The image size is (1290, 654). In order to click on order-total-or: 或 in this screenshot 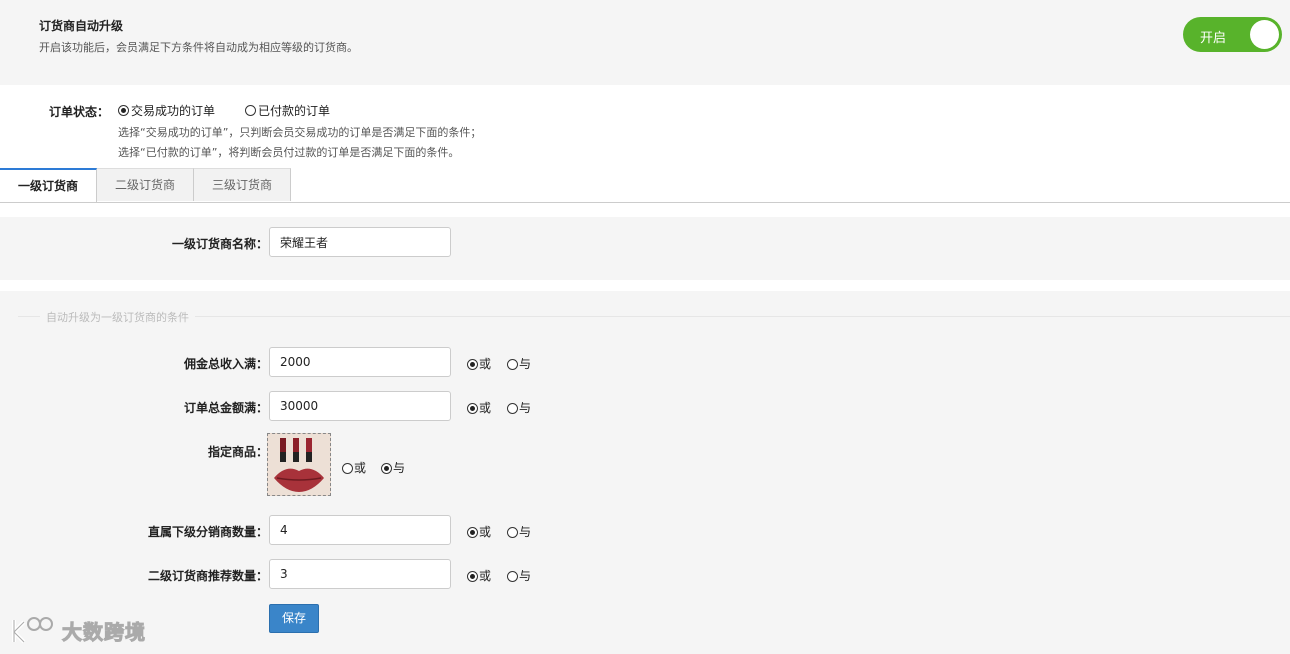, I will do `click(479, 407)`.